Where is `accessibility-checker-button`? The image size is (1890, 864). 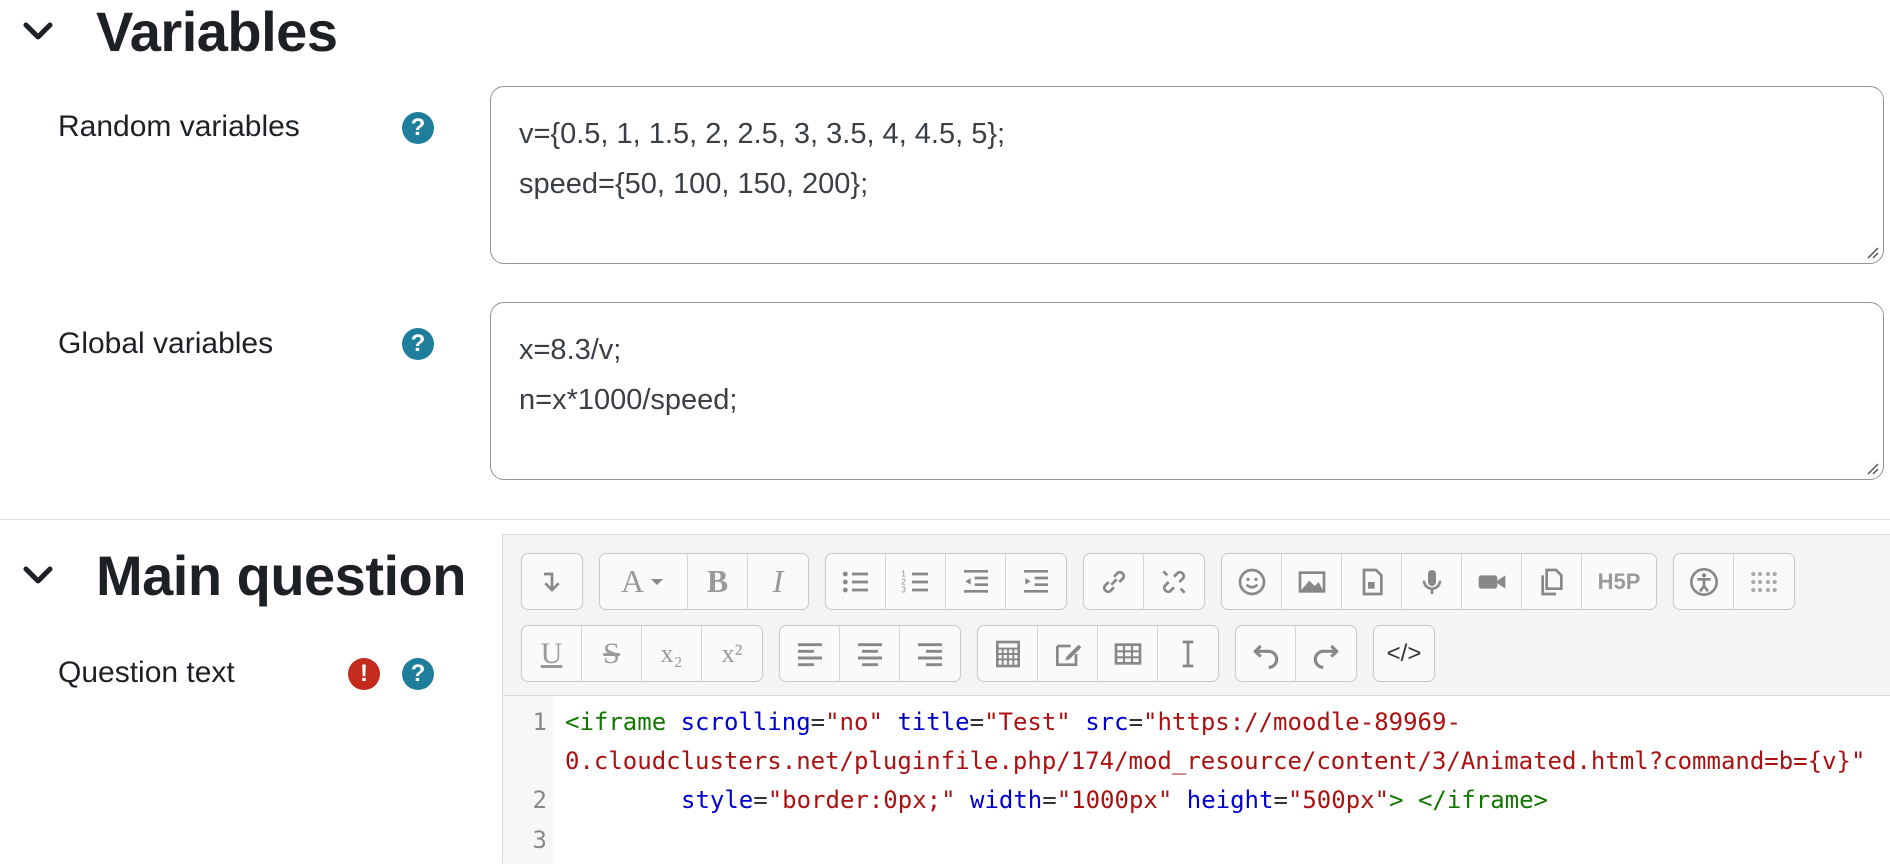
accessibility-checker-button is located at coordinates (1704, 581).